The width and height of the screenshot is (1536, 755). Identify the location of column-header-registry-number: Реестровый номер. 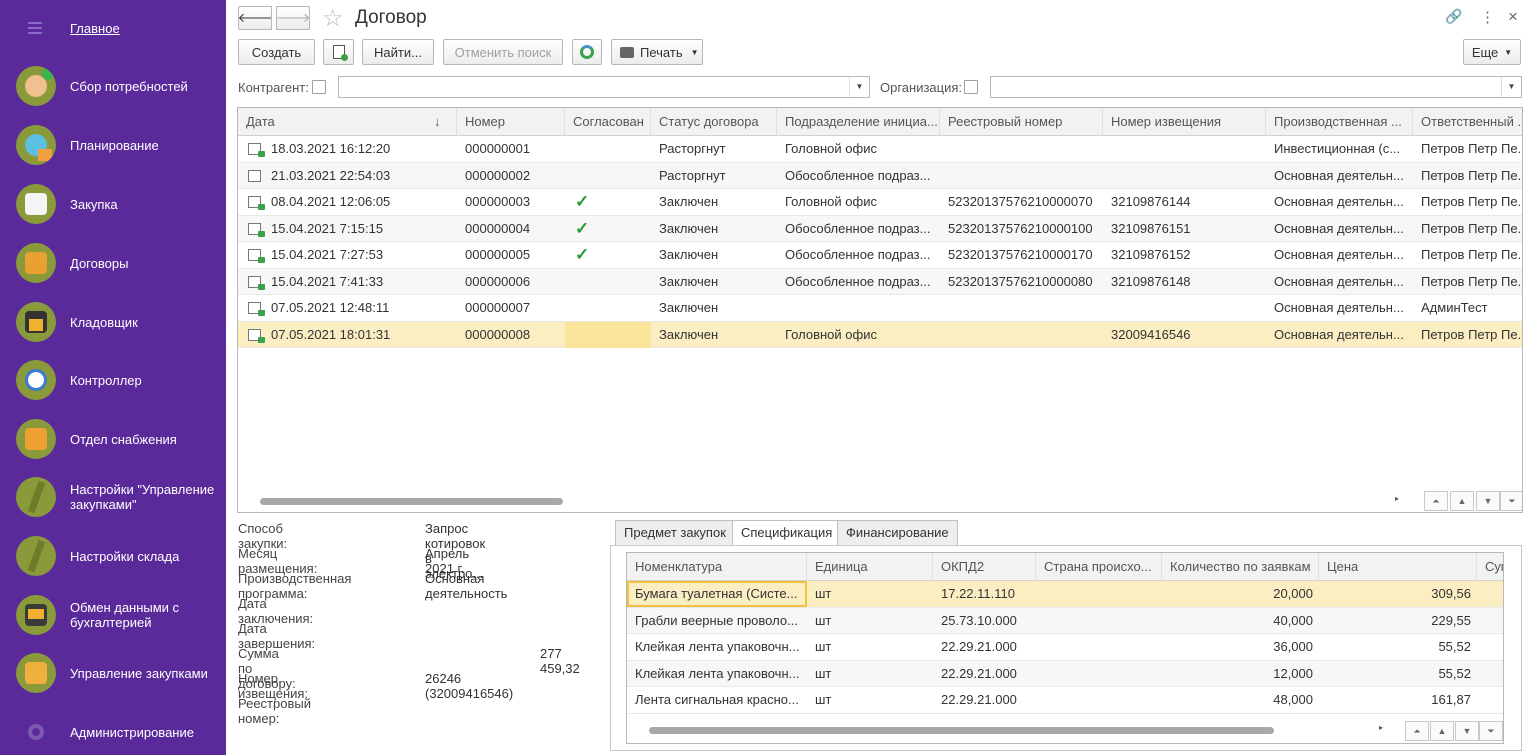
(1021, 122).